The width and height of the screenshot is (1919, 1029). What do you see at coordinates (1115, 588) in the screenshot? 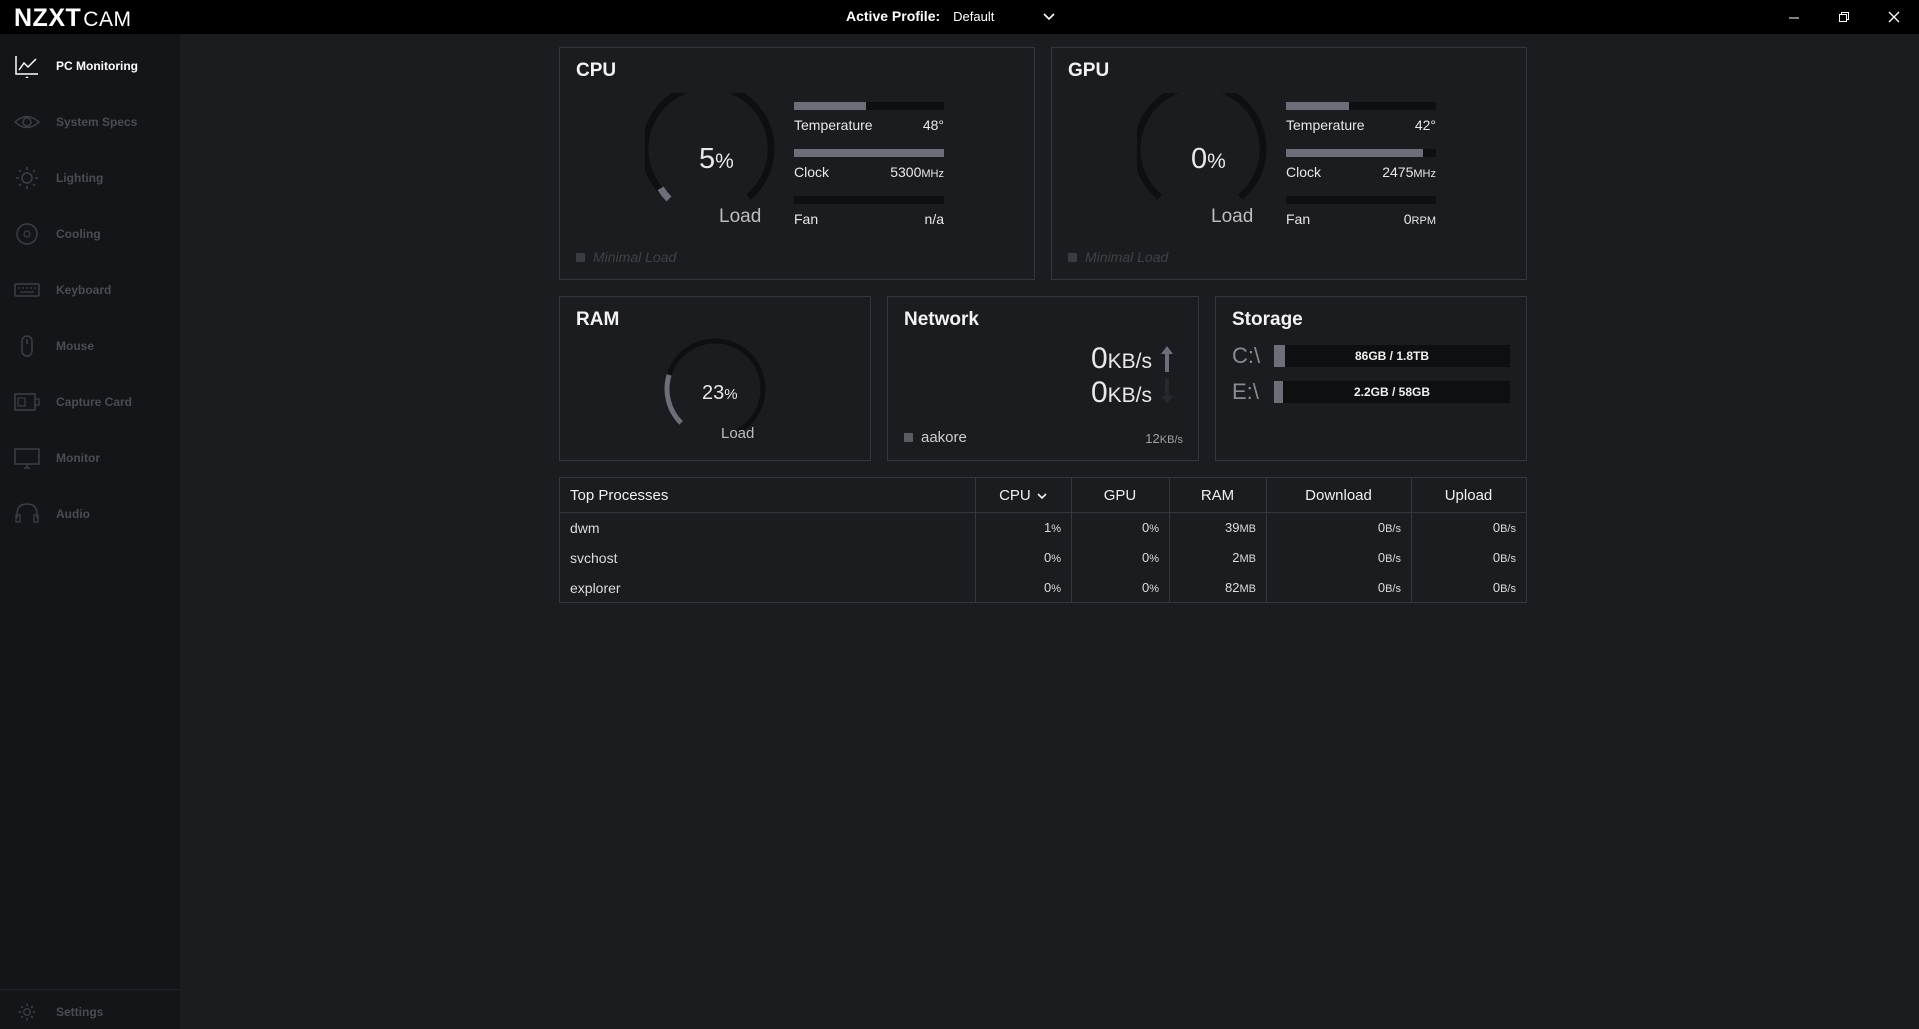
I see `process-gpu-value: 0%` at bounding box center [1115, 588].